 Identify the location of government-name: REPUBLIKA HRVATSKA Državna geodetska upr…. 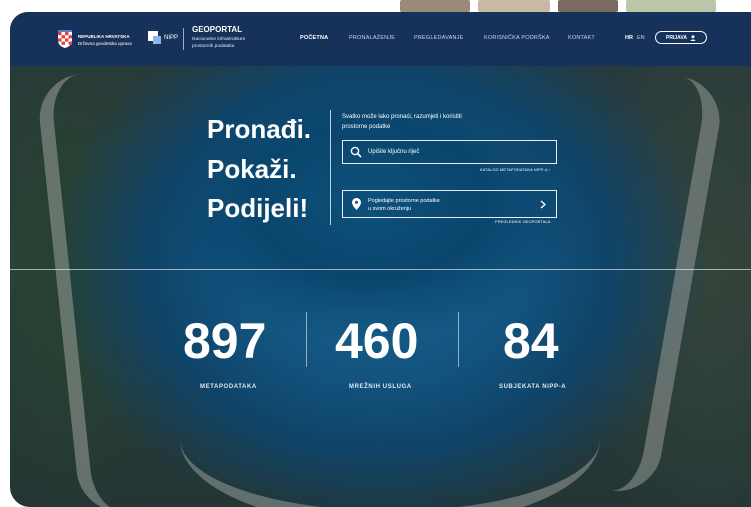
(105, 40).